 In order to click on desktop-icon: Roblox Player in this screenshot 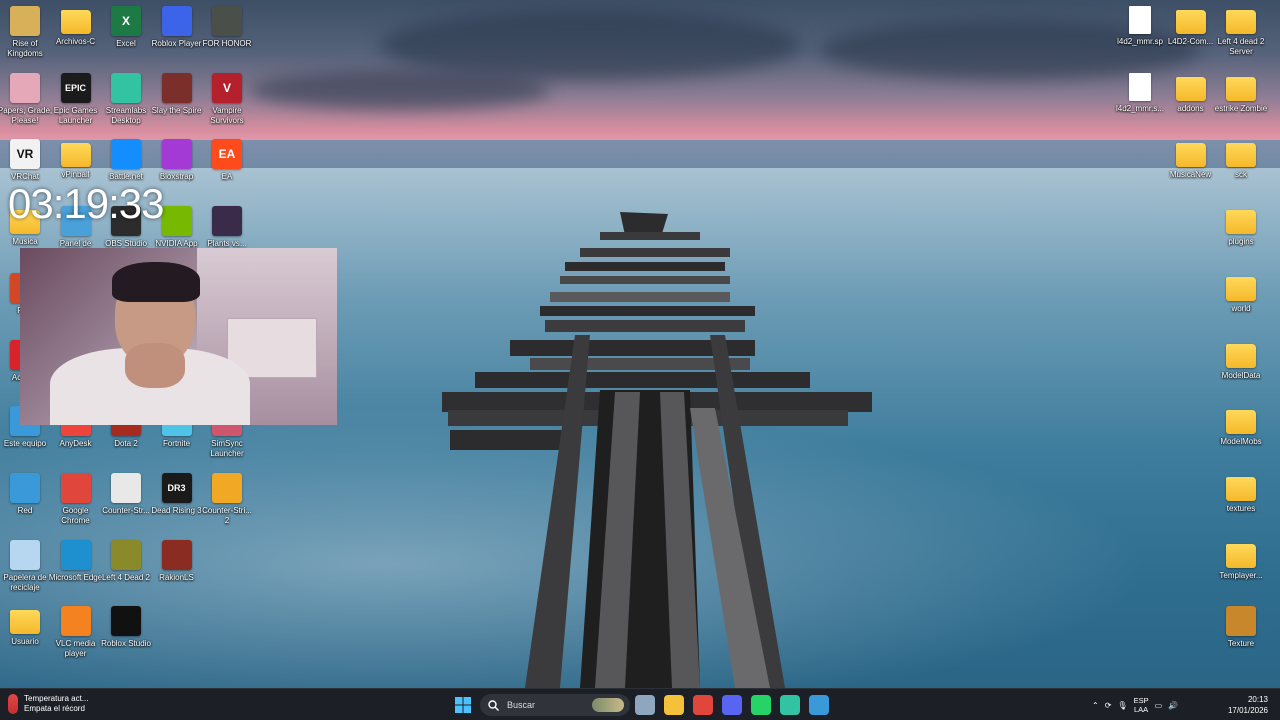, I will do `click(177, 33)`.